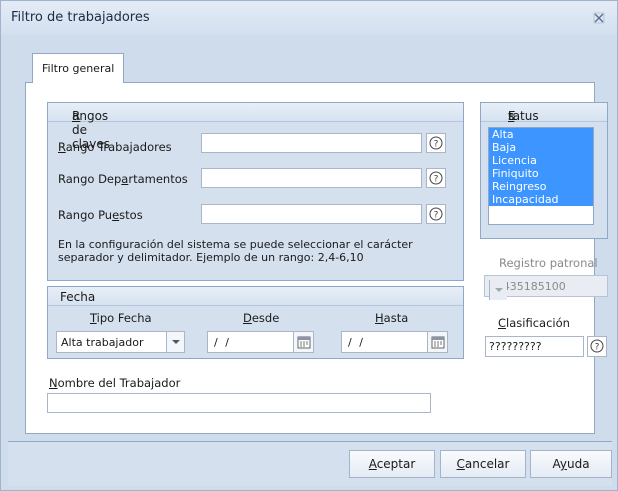 This screenshot has width=618, height=491. I want to click on rangos-group-header: Rangos de claves, so click(255, 127).